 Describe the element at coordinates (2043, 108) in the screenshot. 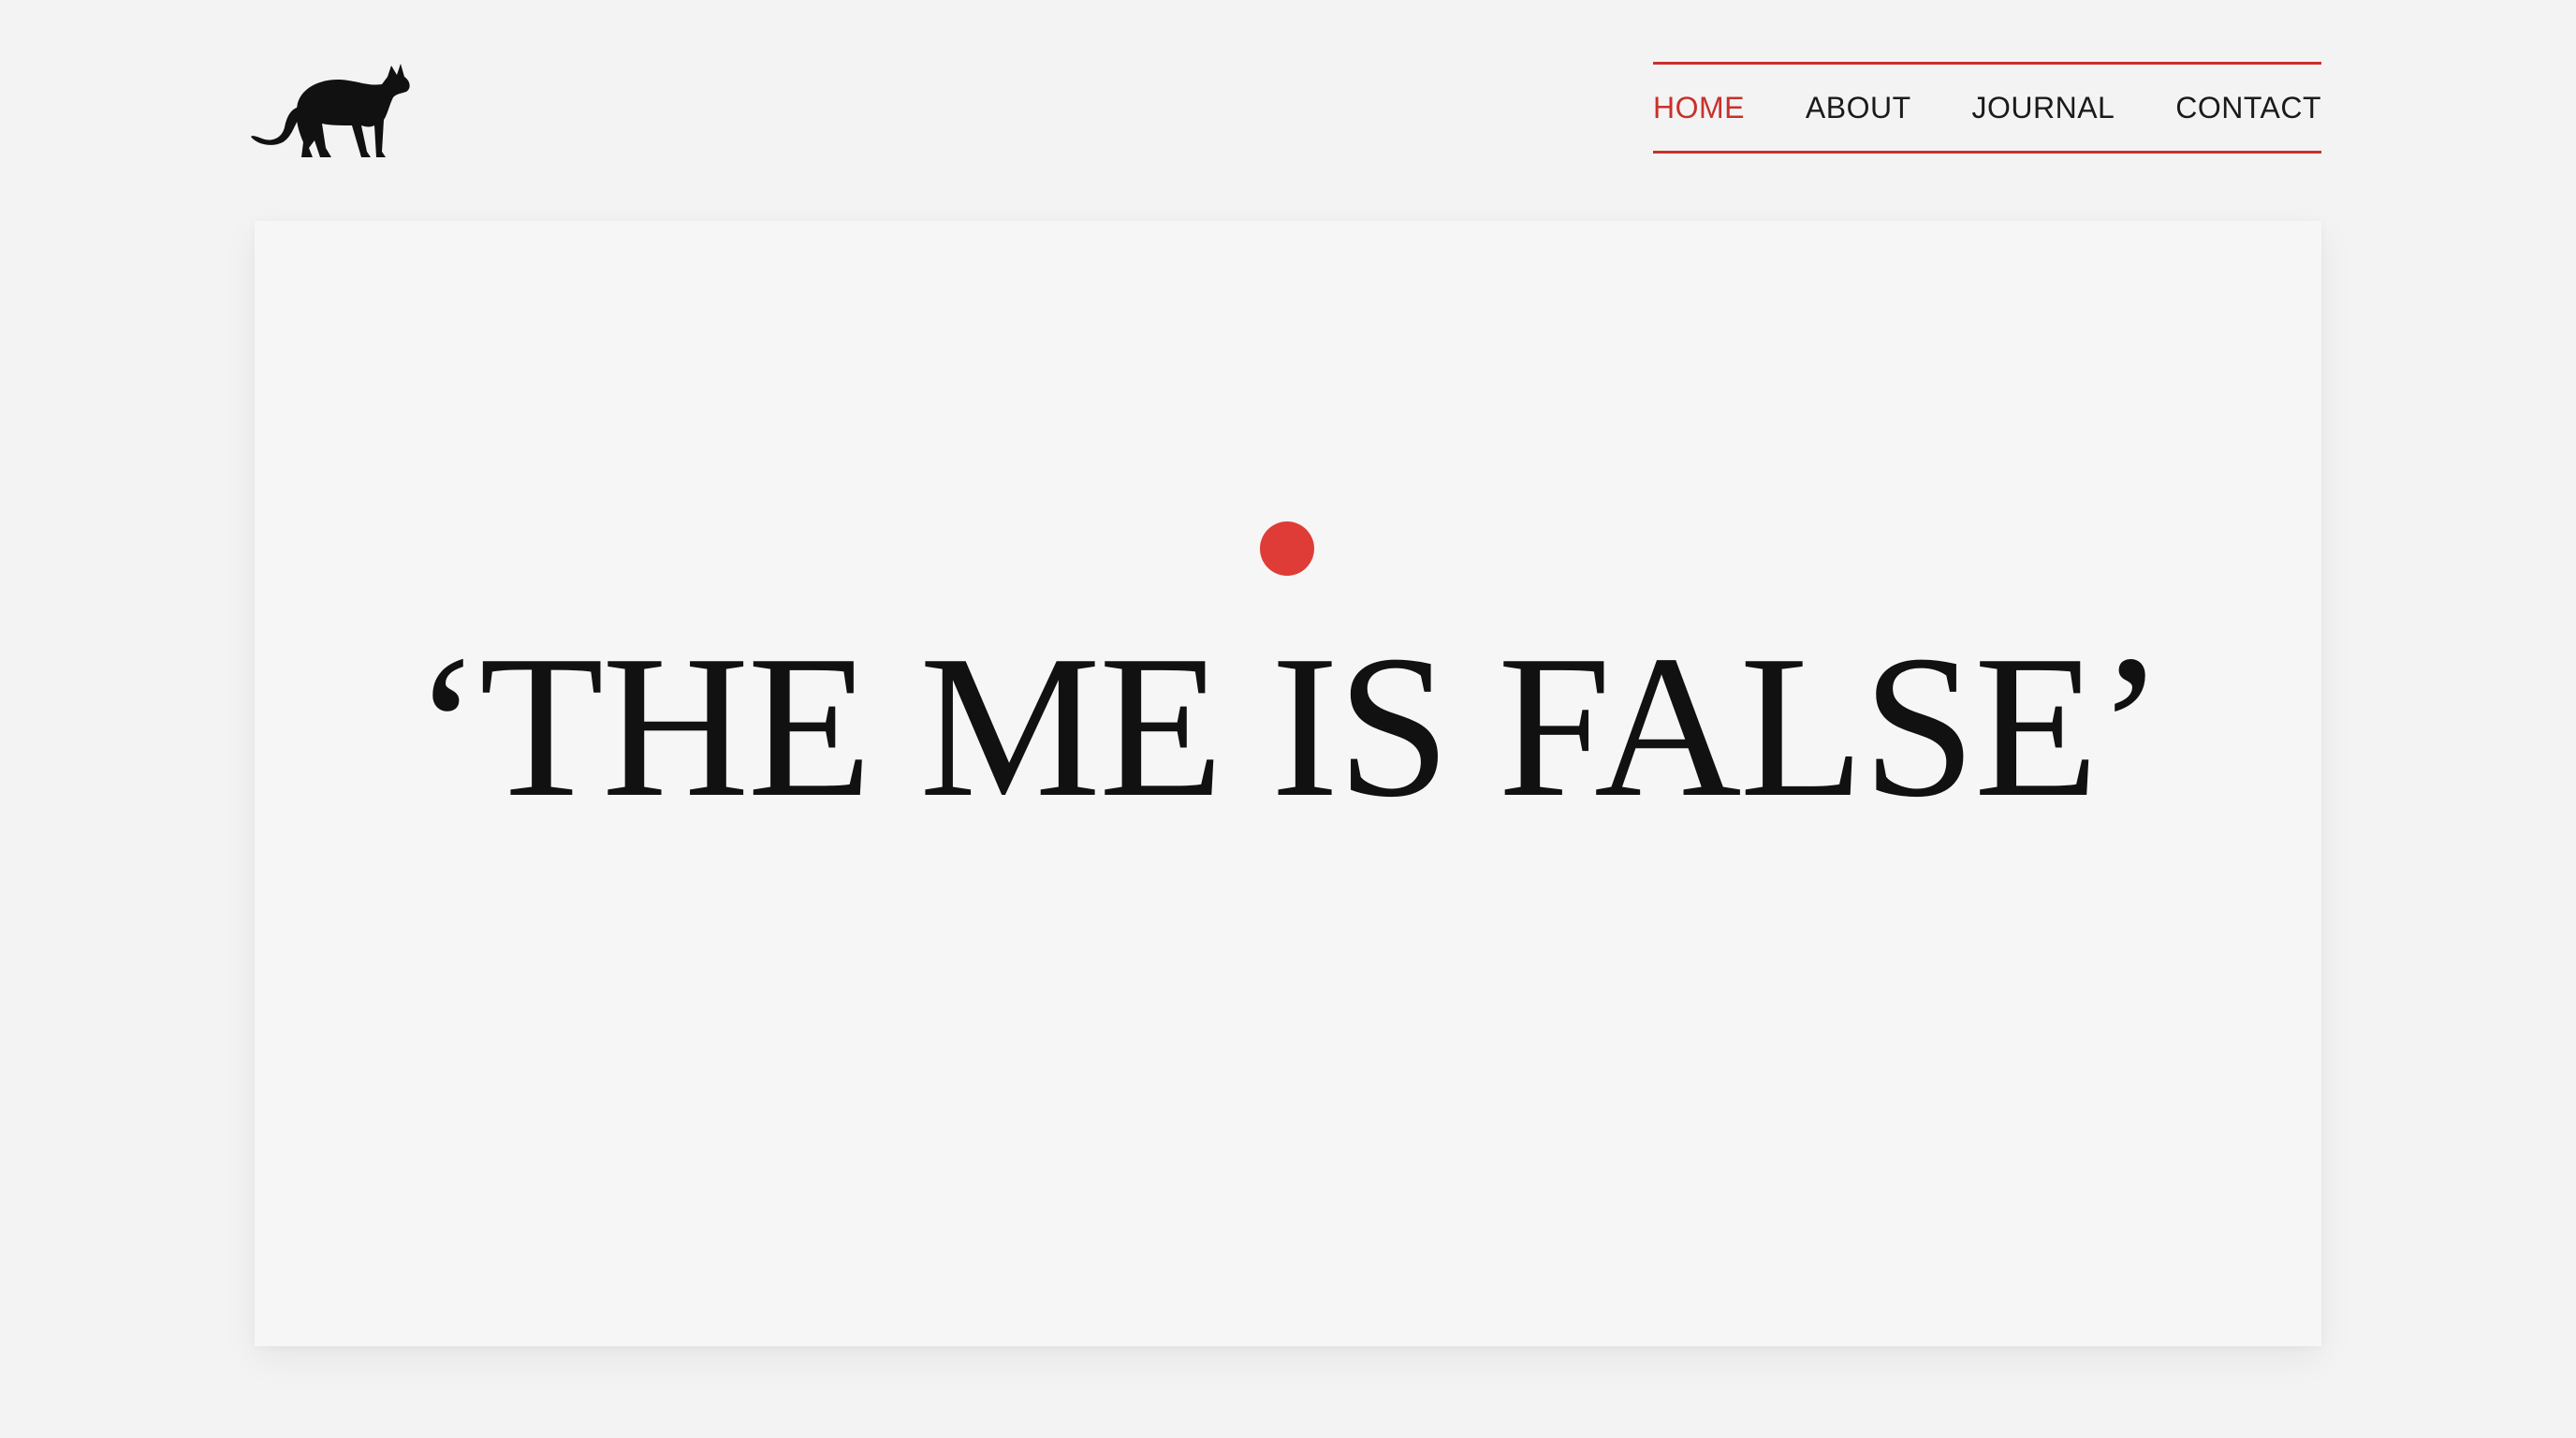

I see `nav-item-journal: JOURNAL` at that location.